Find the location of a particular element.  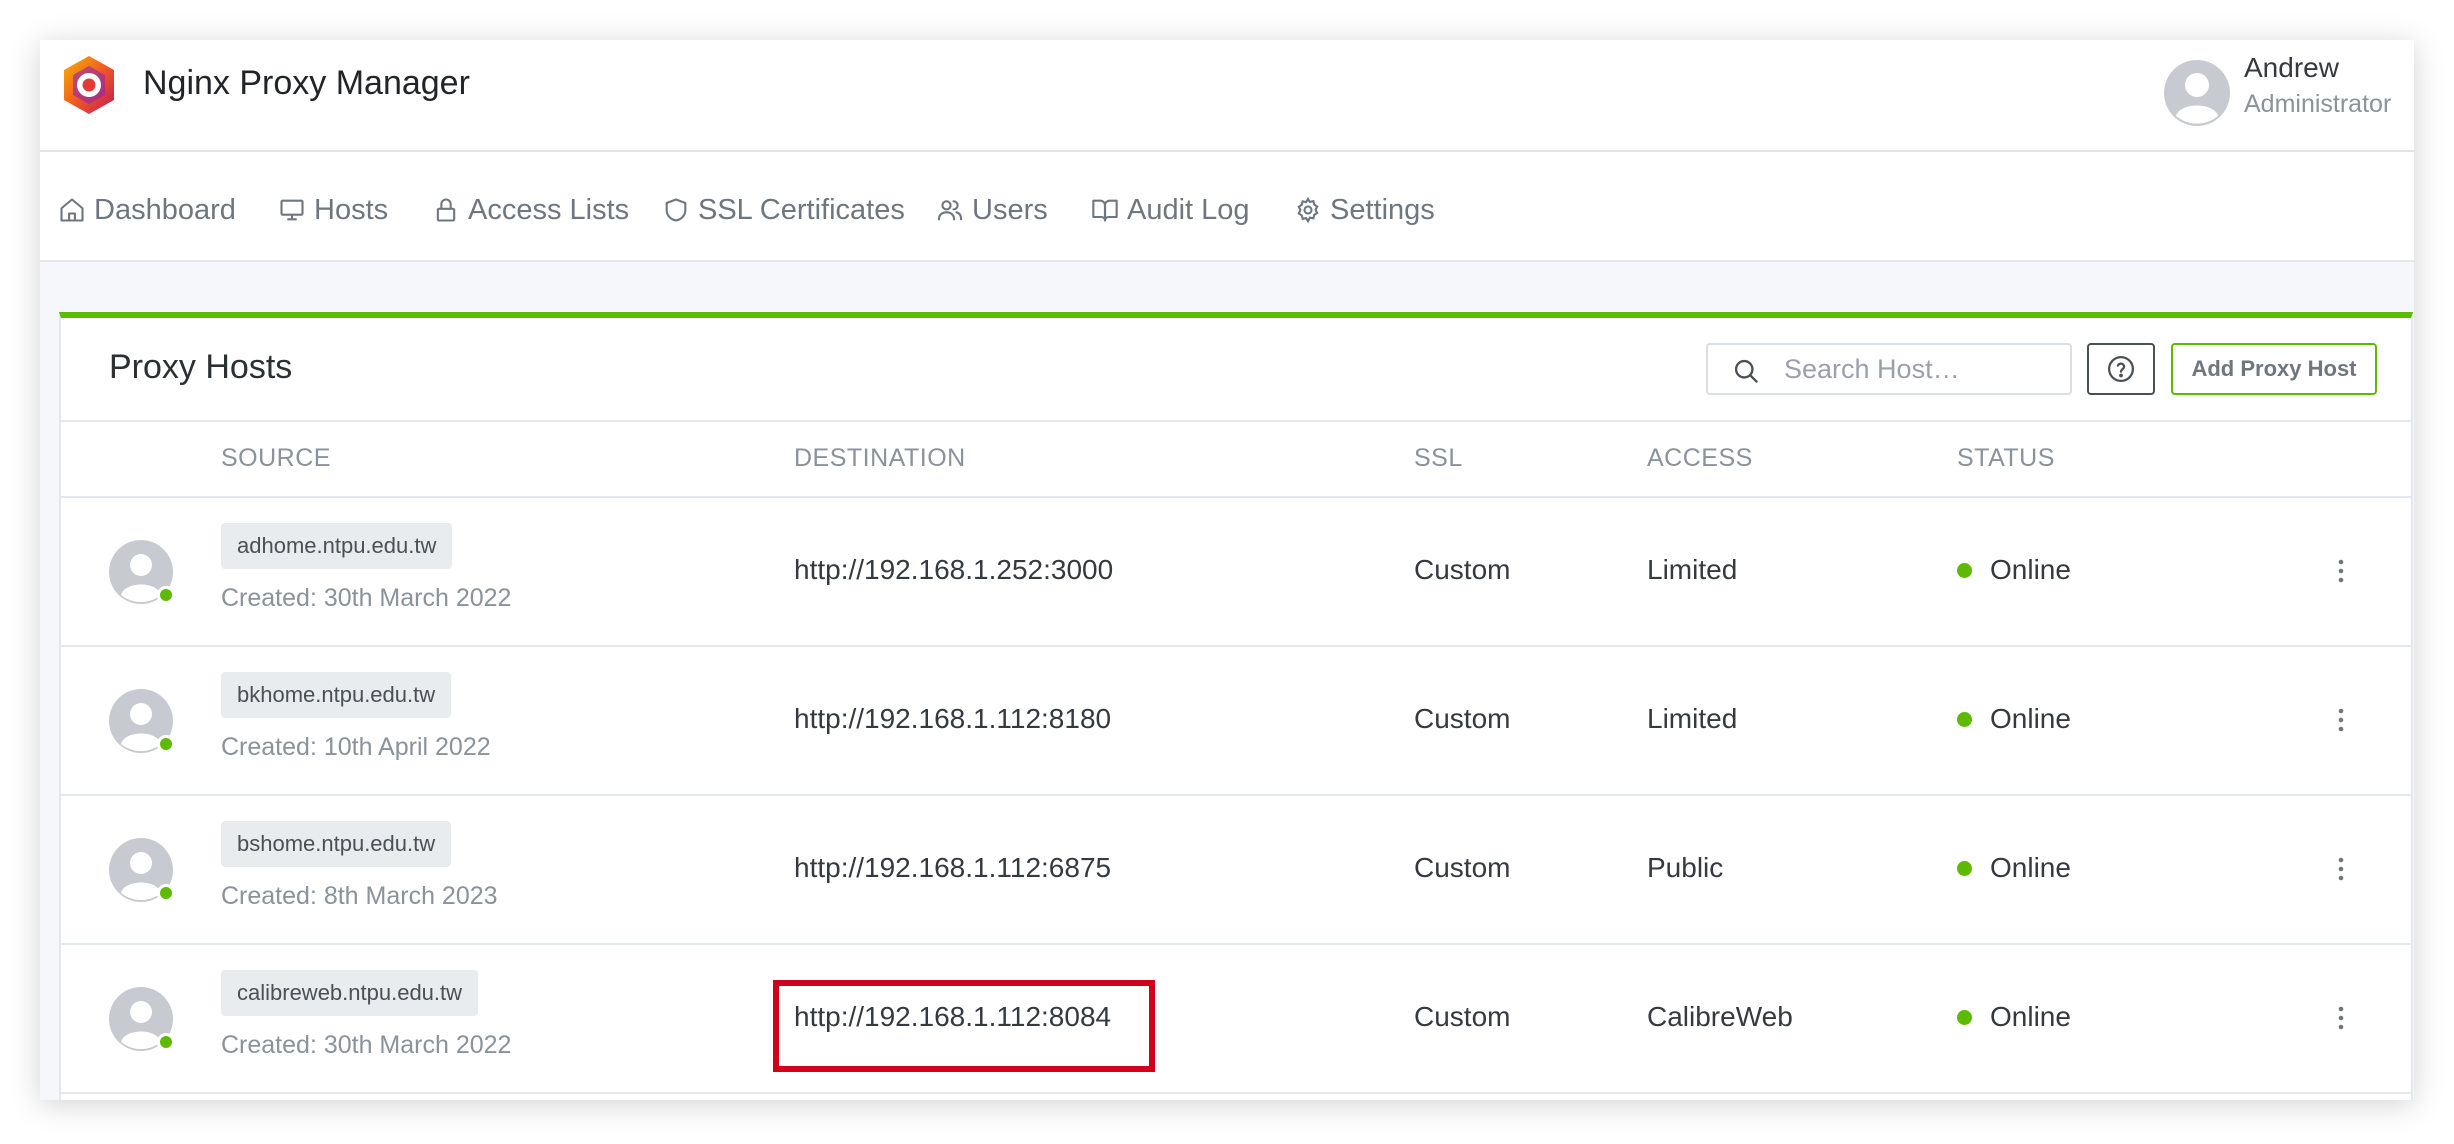

column-header-source: SOURCE is located at coordinates (276, 458).